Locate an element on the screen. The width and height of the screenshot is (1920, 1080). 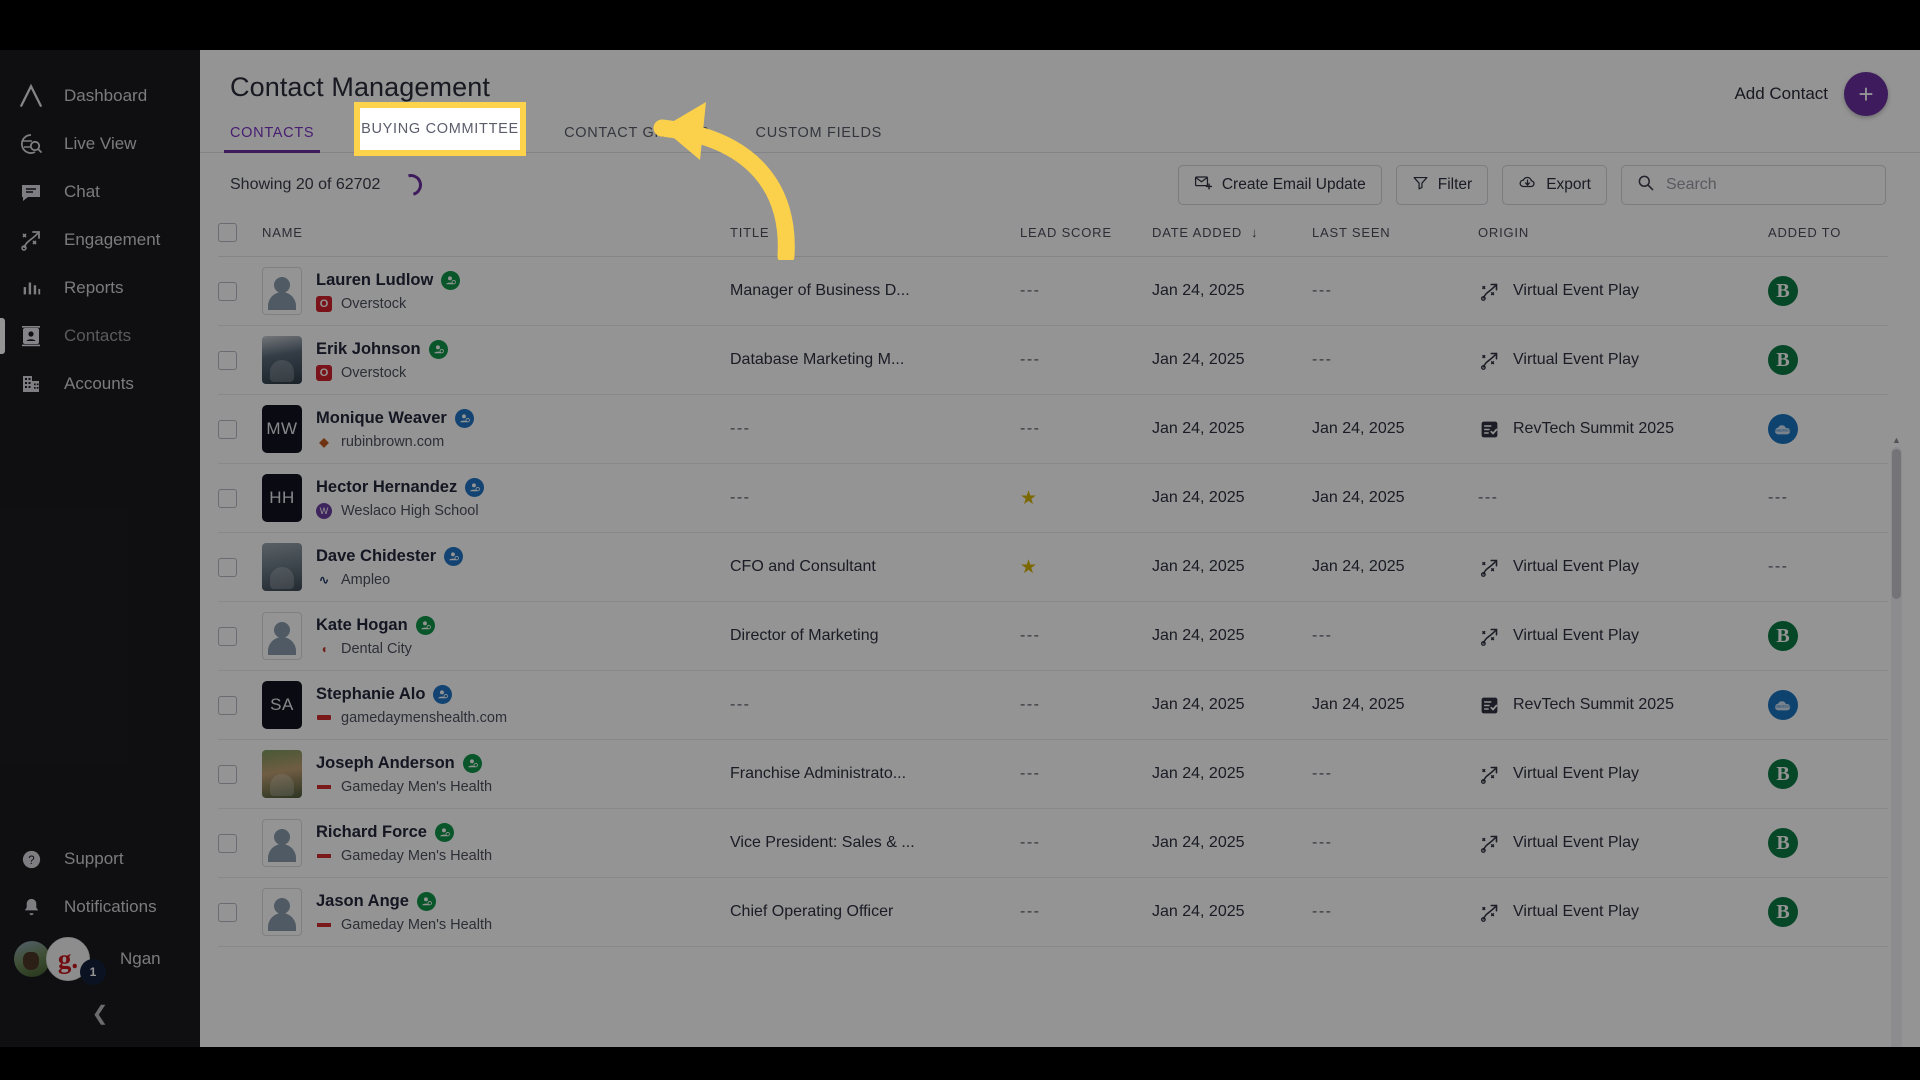
contact-name-cell: SA Stephanie Alo gamedaymenshealth.com is located at coordinates (496, 705).